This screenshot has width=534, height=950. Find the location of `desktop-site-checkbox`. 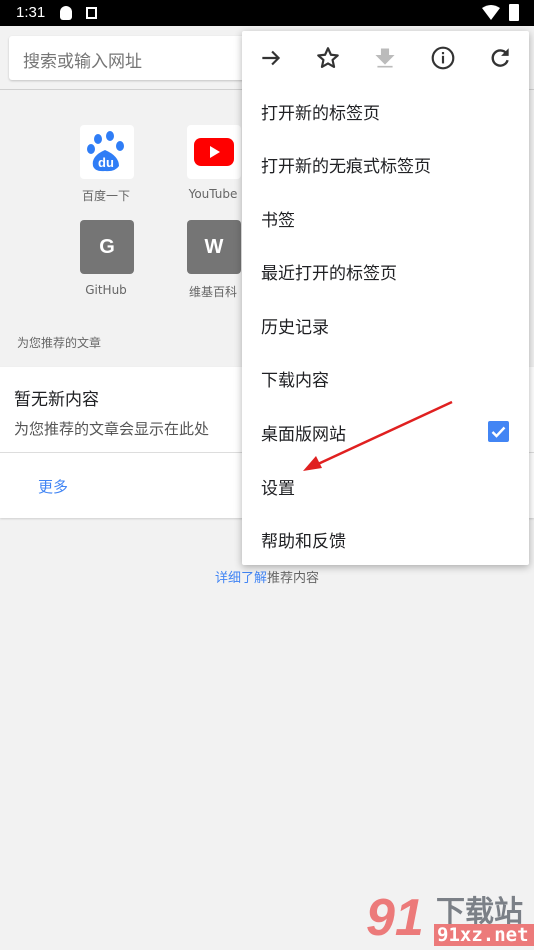

desktop-site-checkbox is located at coordinates (498, 431).